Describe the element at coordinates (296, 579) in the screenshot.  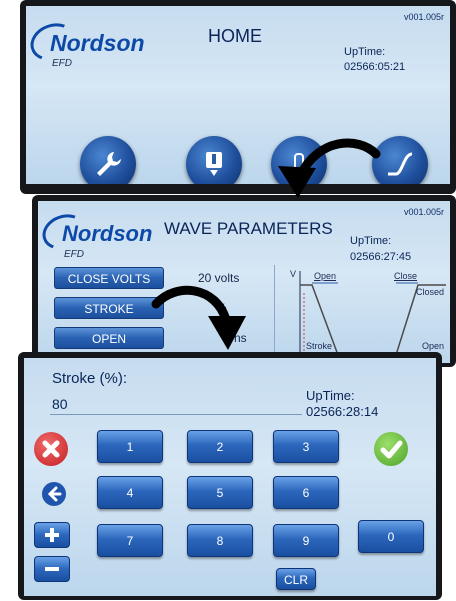
I see `clear-button: CLR` at that location.